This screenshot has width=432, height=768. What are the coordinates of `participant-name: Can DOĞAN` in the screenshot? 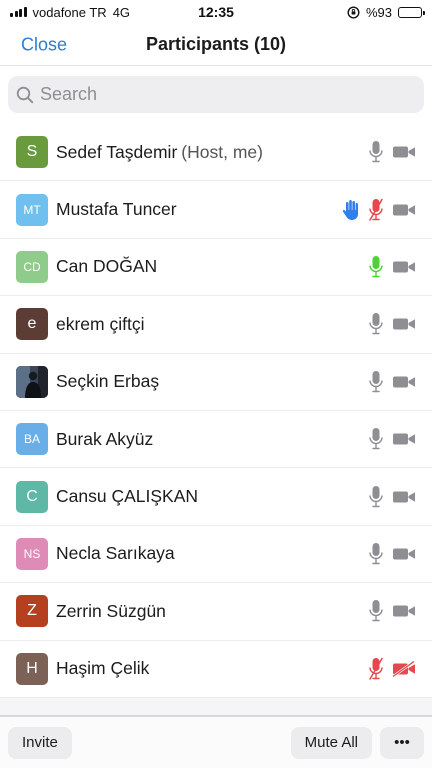 It's located at (106, 266).